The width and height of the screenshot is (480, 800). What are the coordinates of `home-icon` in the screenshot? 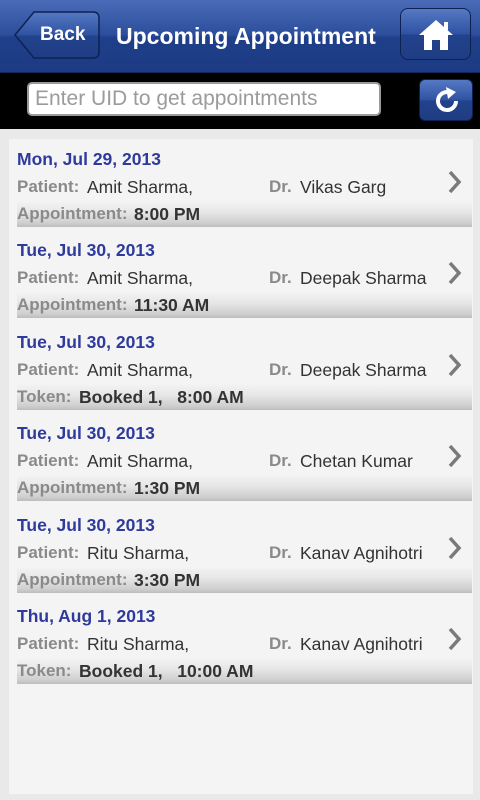 It's located at (436, 35).